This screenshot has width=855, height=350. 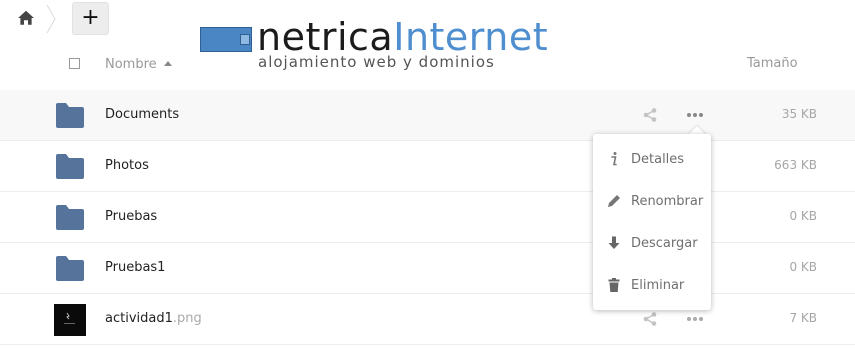 What do you see at coordinates (427, 217) in the screenshot?
I see `table-row: Pruebas 0 KB` at bounding box center [427, 217].